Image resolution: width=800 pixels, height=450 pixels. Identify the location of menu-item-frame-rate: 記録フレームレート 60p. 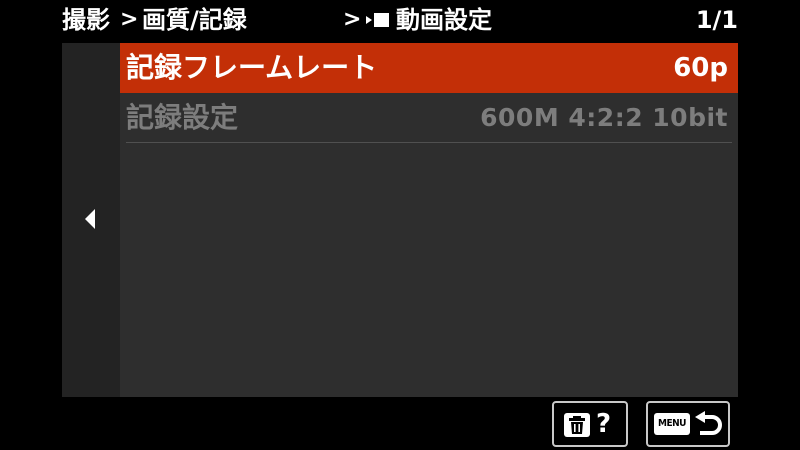
(429, 68).